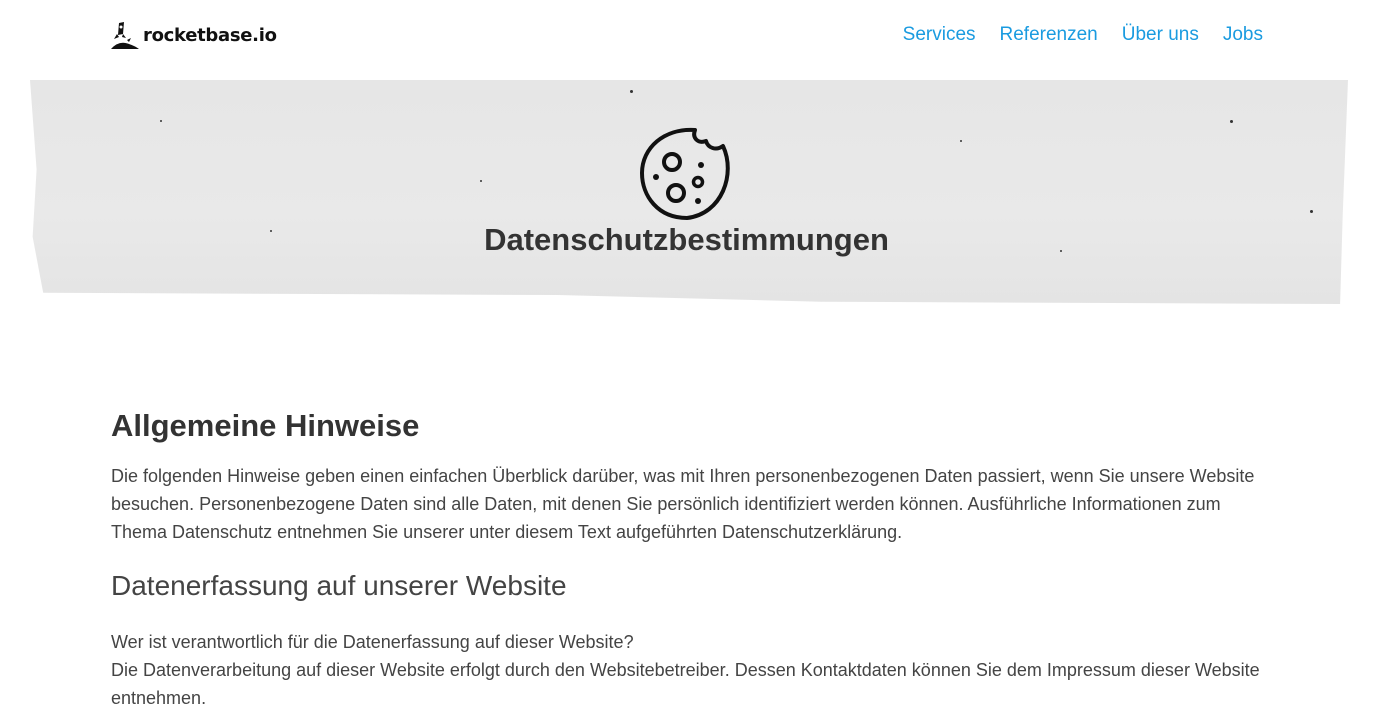 The width and height of the screenshot is (1373, 717). I want to click on cookie-icon, so click(685, 173).